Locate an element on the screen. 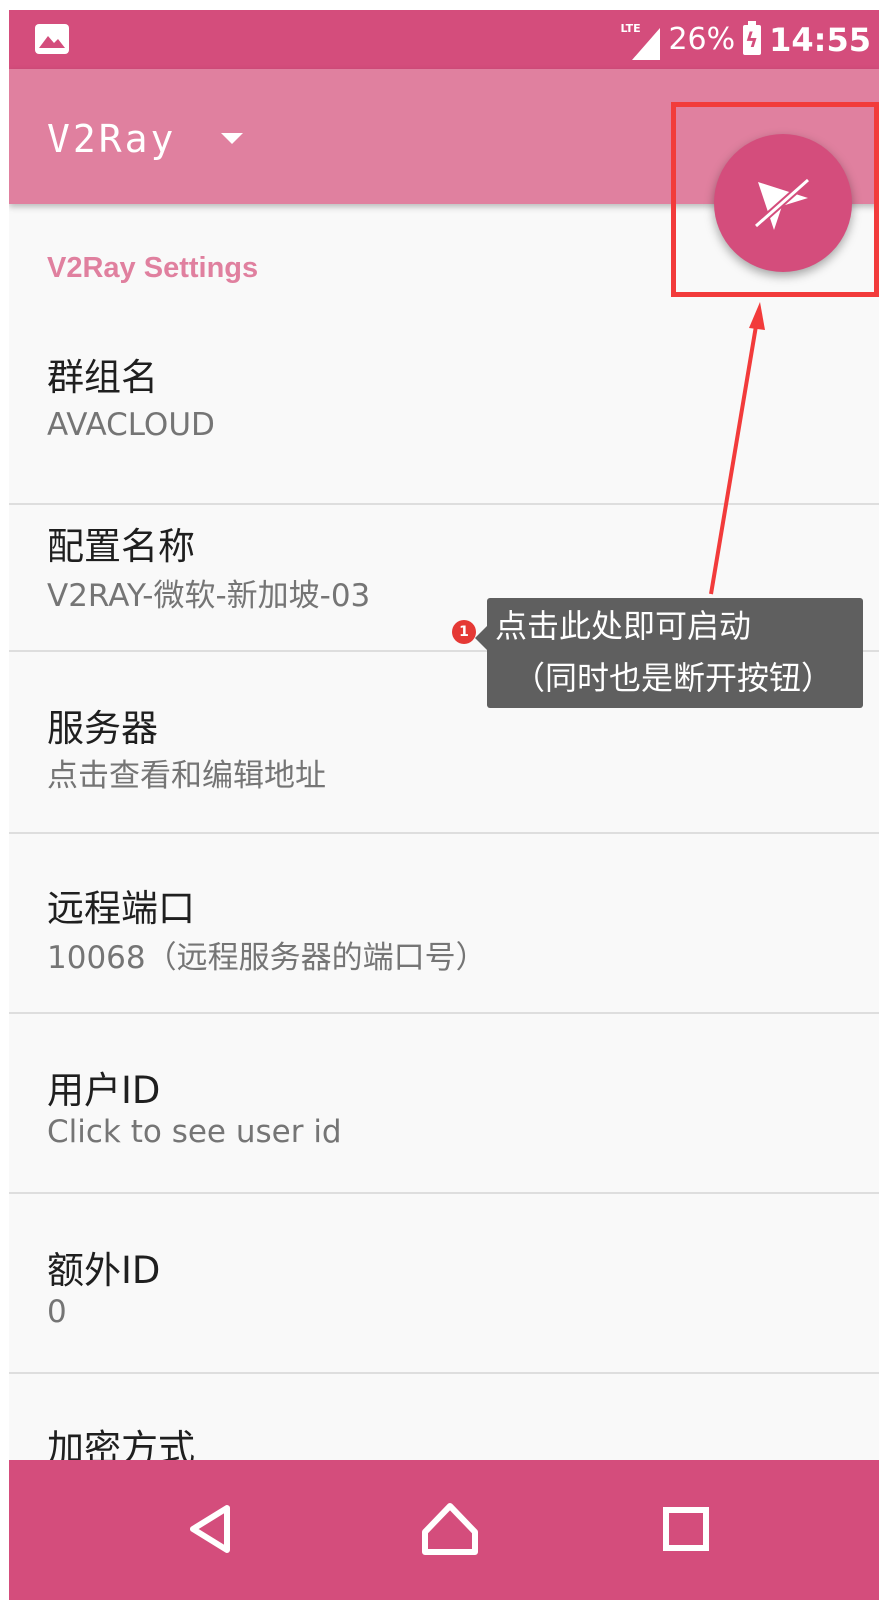 The height and width of the screenshot is (1600, 896). recents-button is located at coordinates (686, 1529).